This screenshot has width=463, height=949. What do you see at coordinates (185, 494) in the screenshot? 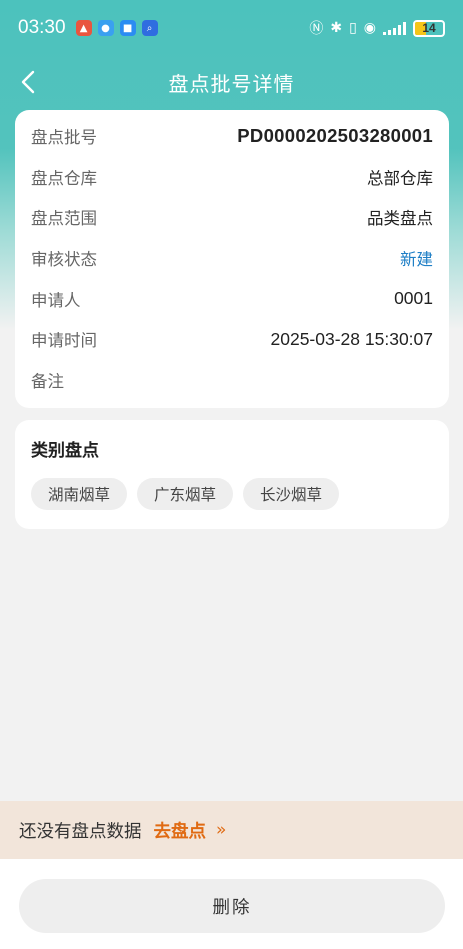
I see `category-tag: 广东烟草` at bounding box center [185, 494].